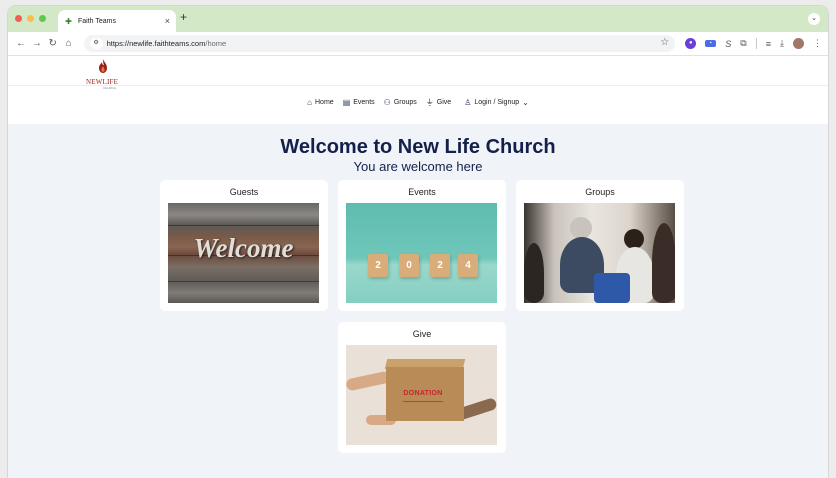 This screenshot has height=478, width=836. Describe the element at coordinates (743, 43) in the screenshot. I see `extensions-puzzle-icon: ⧉` at that location.